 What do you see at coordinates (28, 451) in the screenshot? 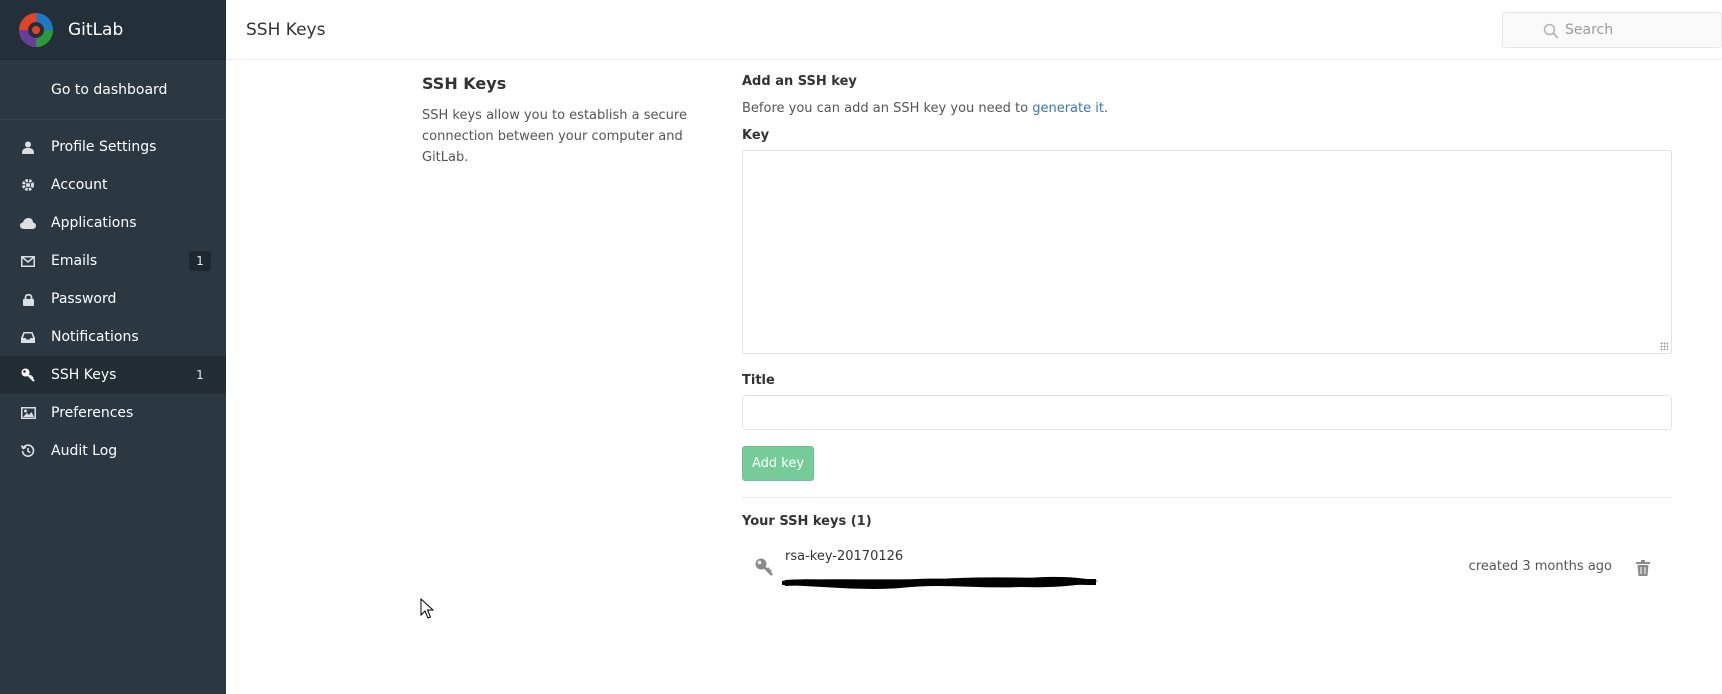
I see `history-icon` at bounding box center [28, 451].